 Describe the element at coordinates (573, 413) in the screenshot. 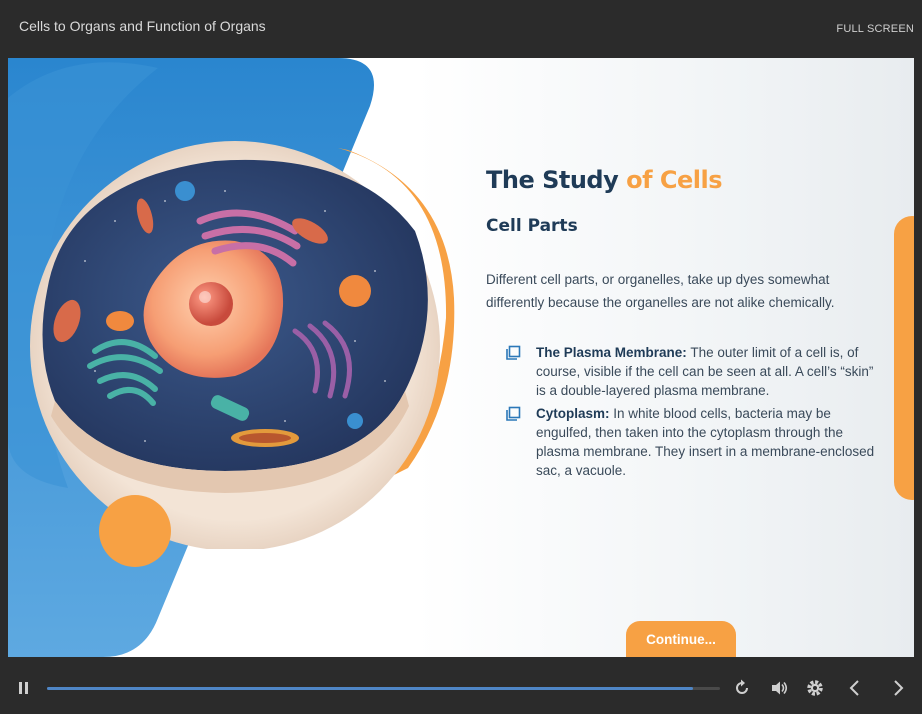

I see `bullet-term: Cytoplasm:` at that location.